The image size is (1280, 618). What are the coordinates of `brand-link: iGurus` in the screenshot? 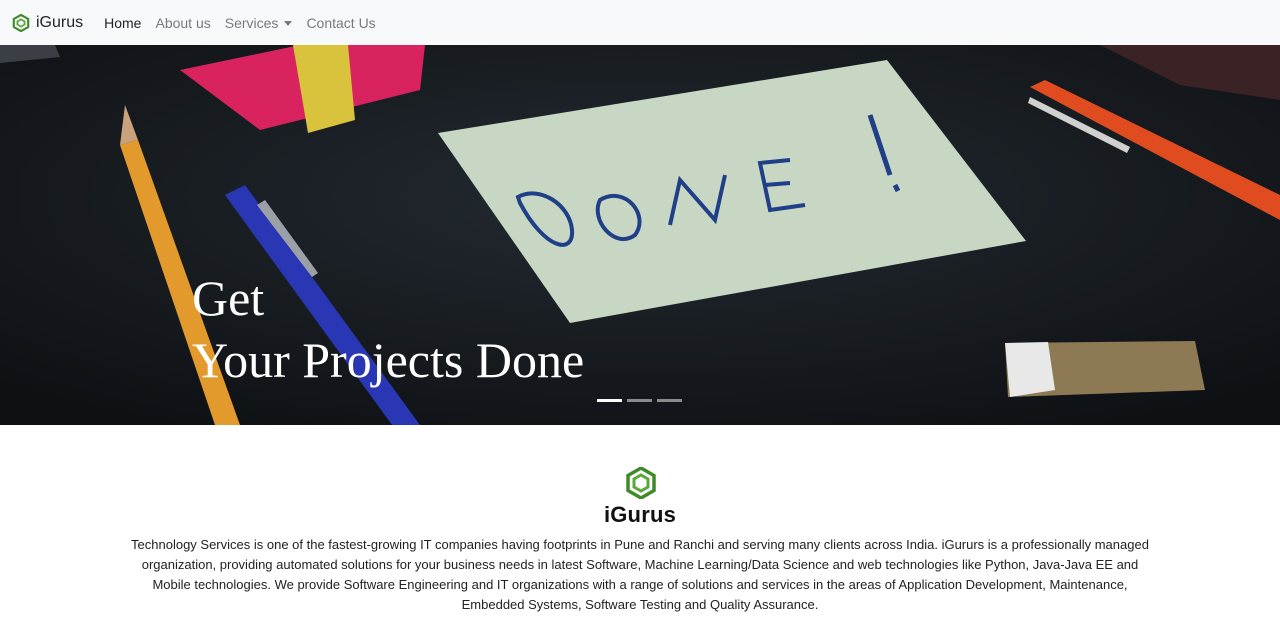 It's located at (48, 22).